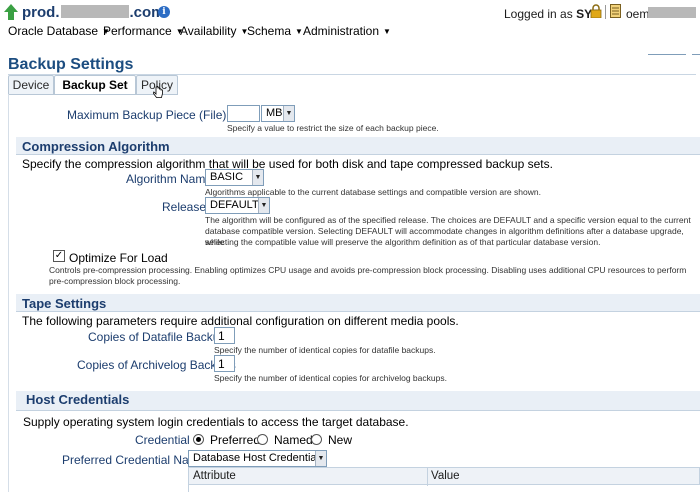  I want to click on credential-named-radio, so click(262, 439).